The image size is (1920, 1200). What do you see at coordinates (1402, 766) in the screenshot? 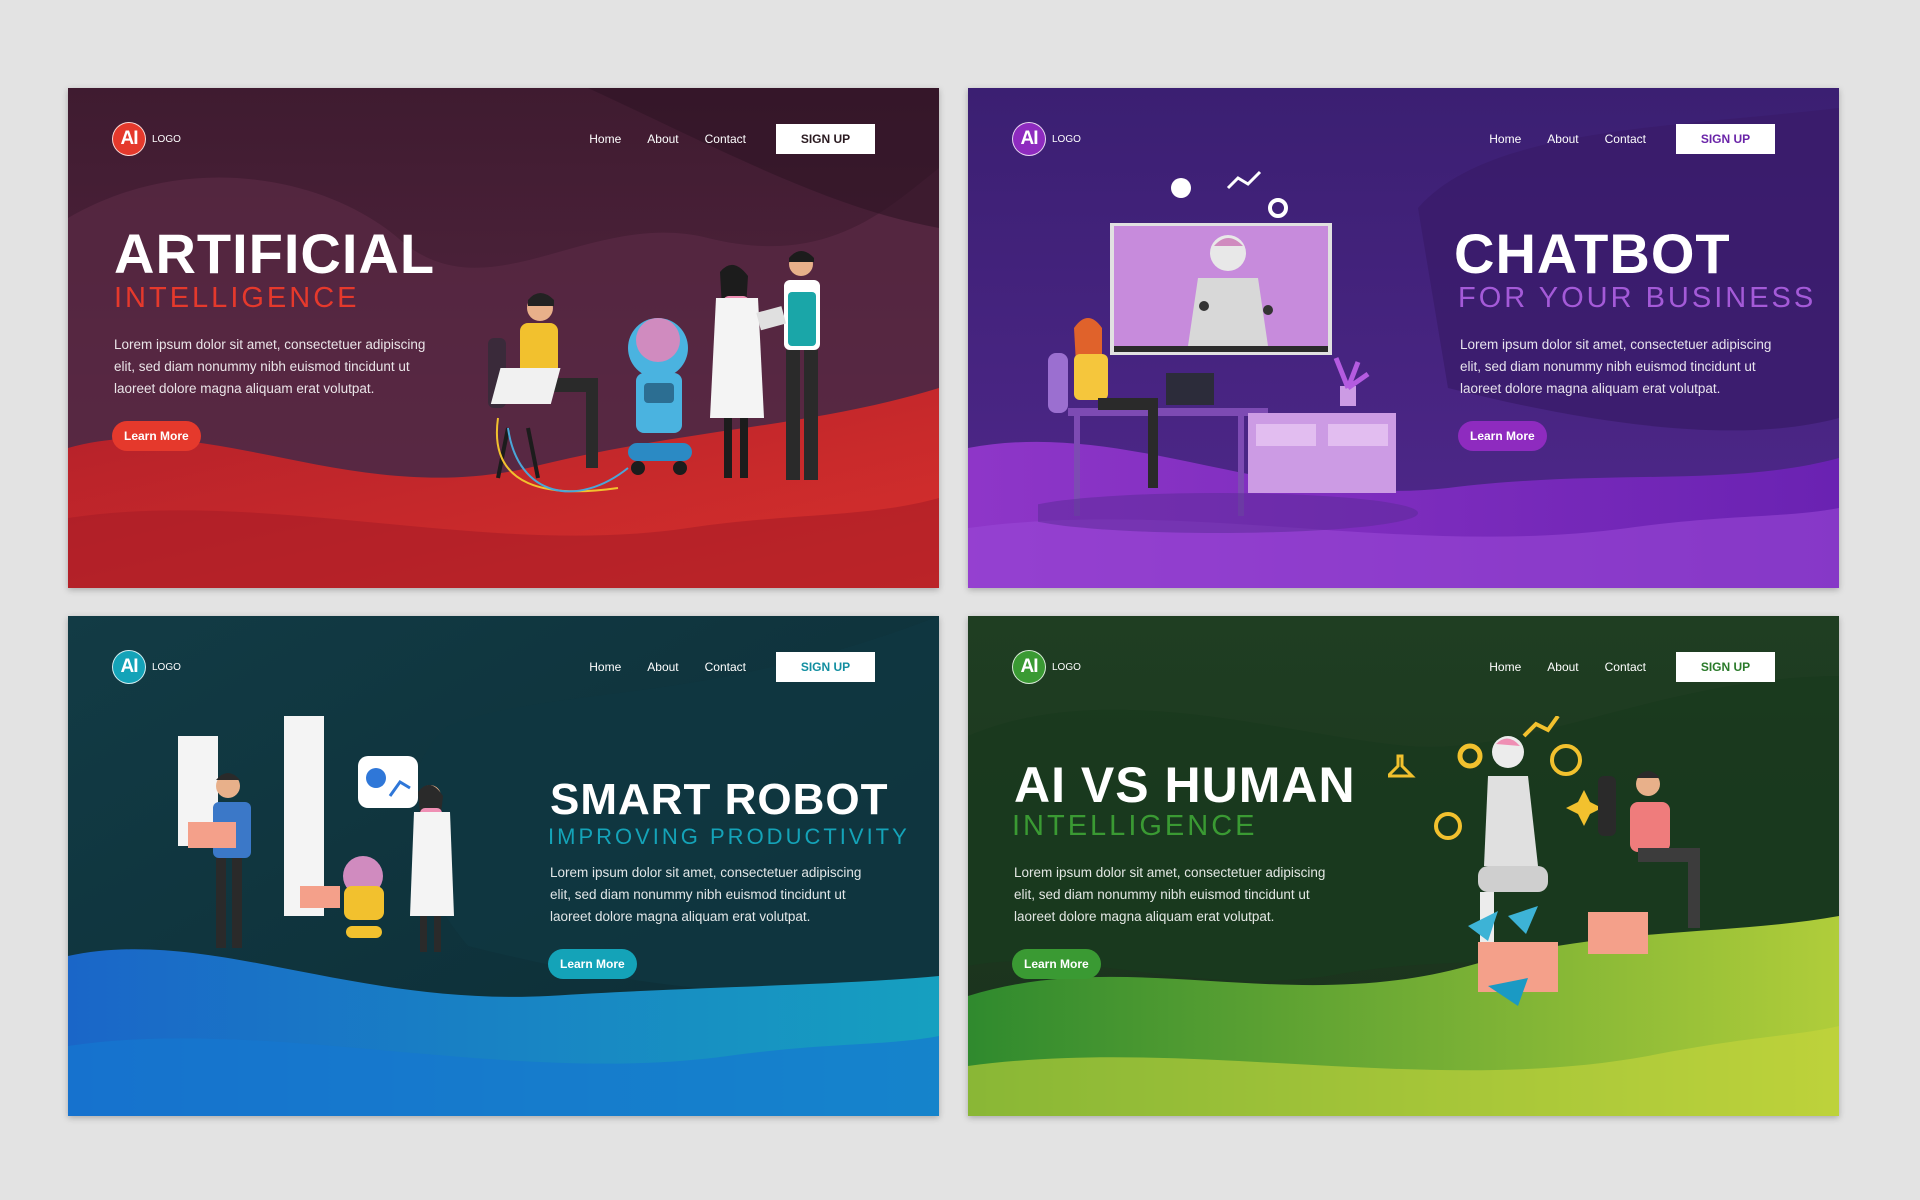
I see `download-icon` at bounding box center [1402, 766].